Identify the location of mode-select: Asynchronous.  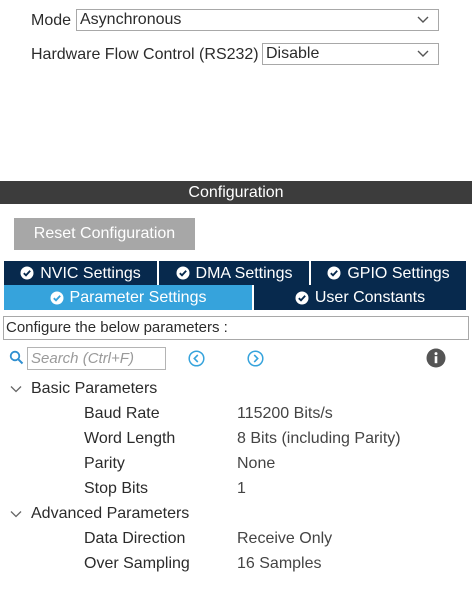
(257, 20).